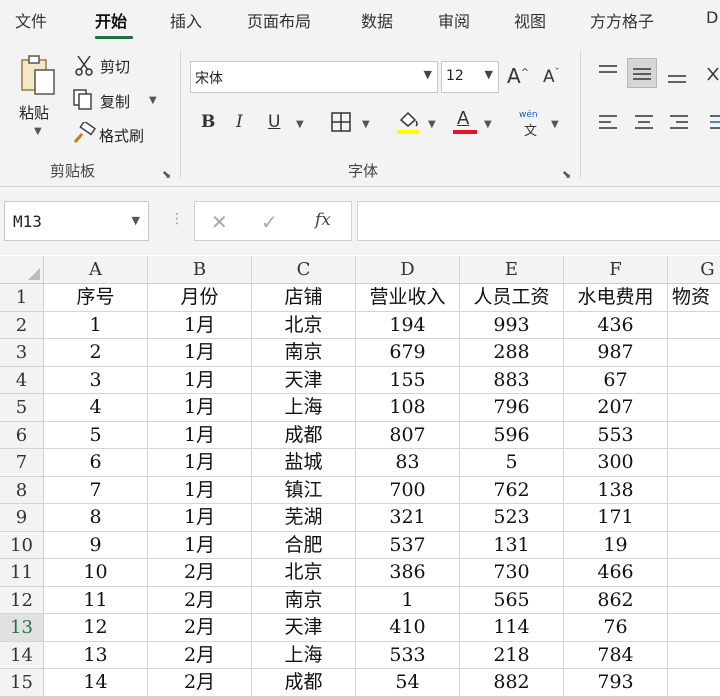 The width and height of the screenshot is (720, 697). I want to click on bold-button: B, so click(208, 122).